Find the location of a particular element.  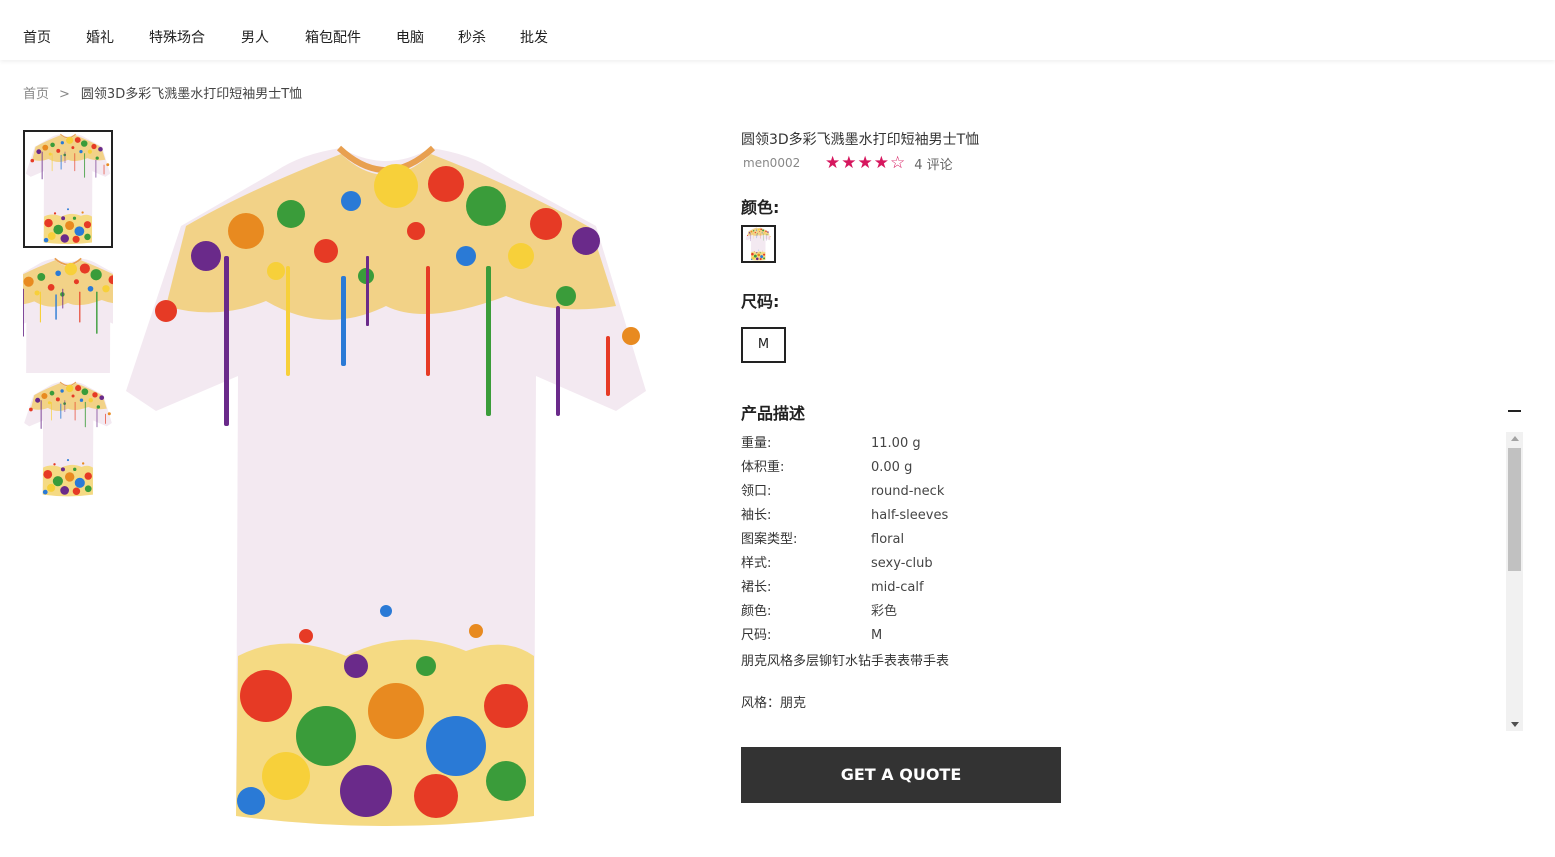

description-title: 产品描述 is located at coordinates (773, 413).